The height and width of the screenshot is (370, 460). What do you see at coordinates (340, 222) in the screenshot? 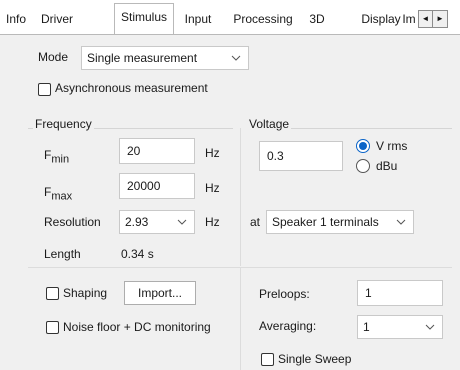
I see `terminals-select: Speaker 1 terminals` at bounding box center [340, 222].